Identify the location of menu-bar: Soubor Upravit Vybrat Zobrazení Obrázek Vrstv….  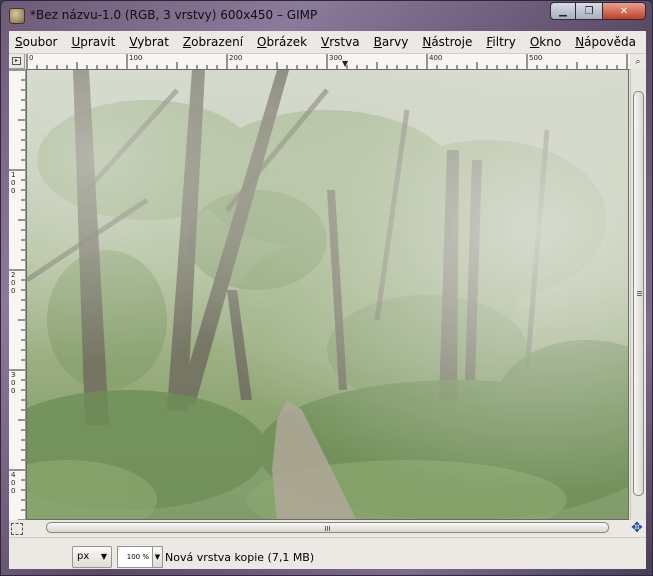
(327, 42).